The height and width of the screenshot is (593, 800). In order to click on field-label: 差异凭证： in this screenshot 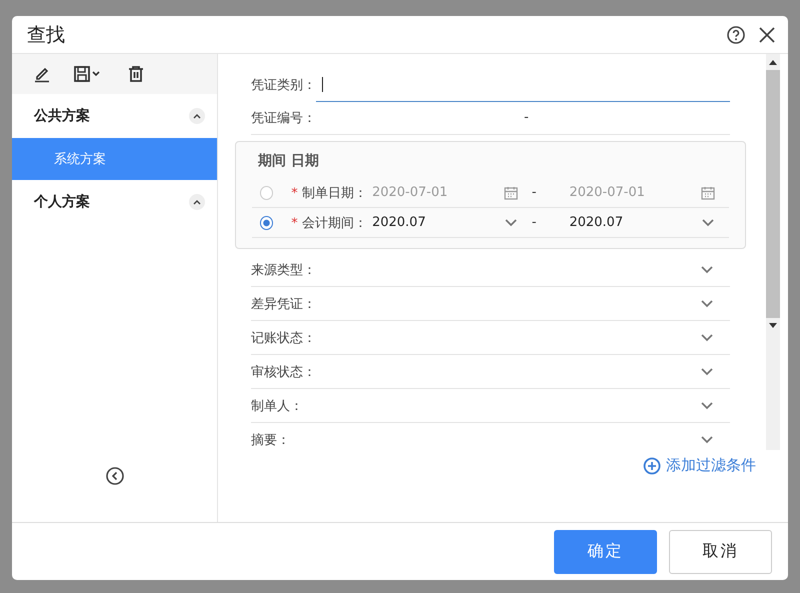, I will do `click(283, 304)`.